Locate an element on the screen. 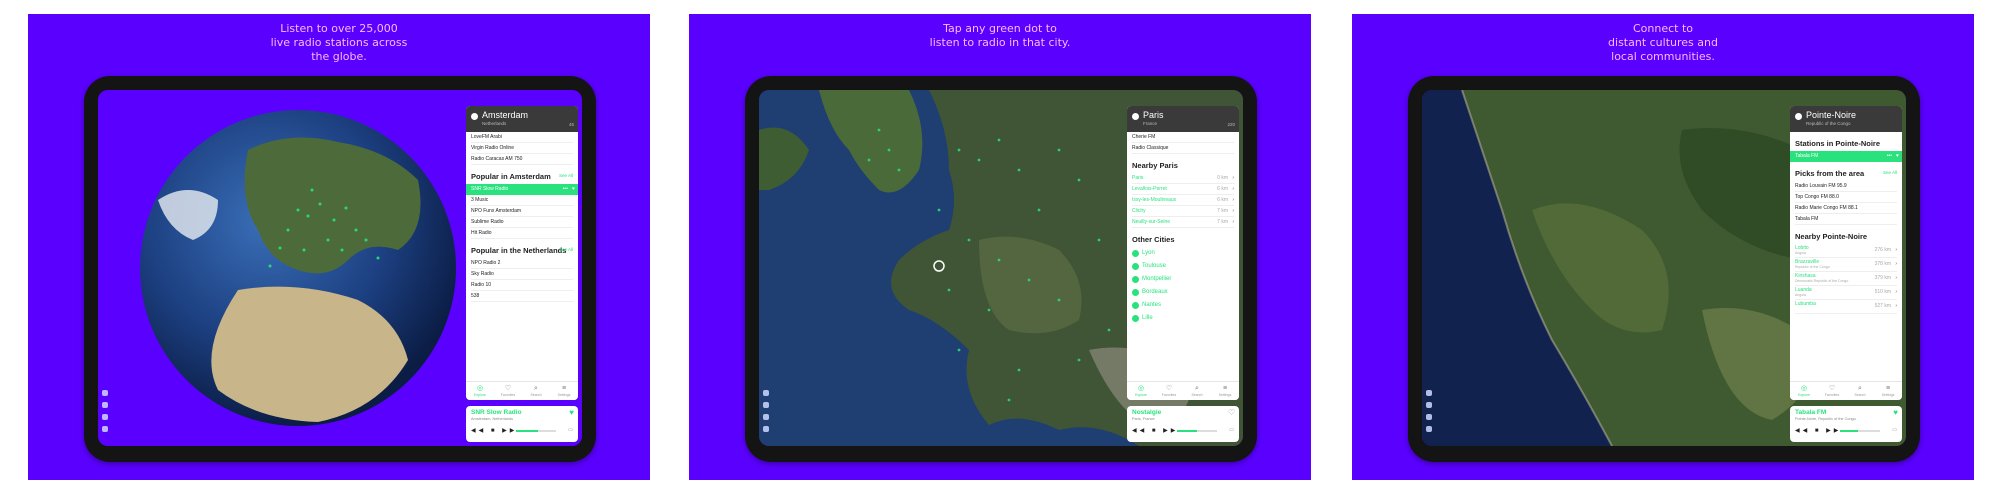 The width and height of the screenshot is (1999, 496). list-item: Sky Radio is located at coordinates (522, 274).